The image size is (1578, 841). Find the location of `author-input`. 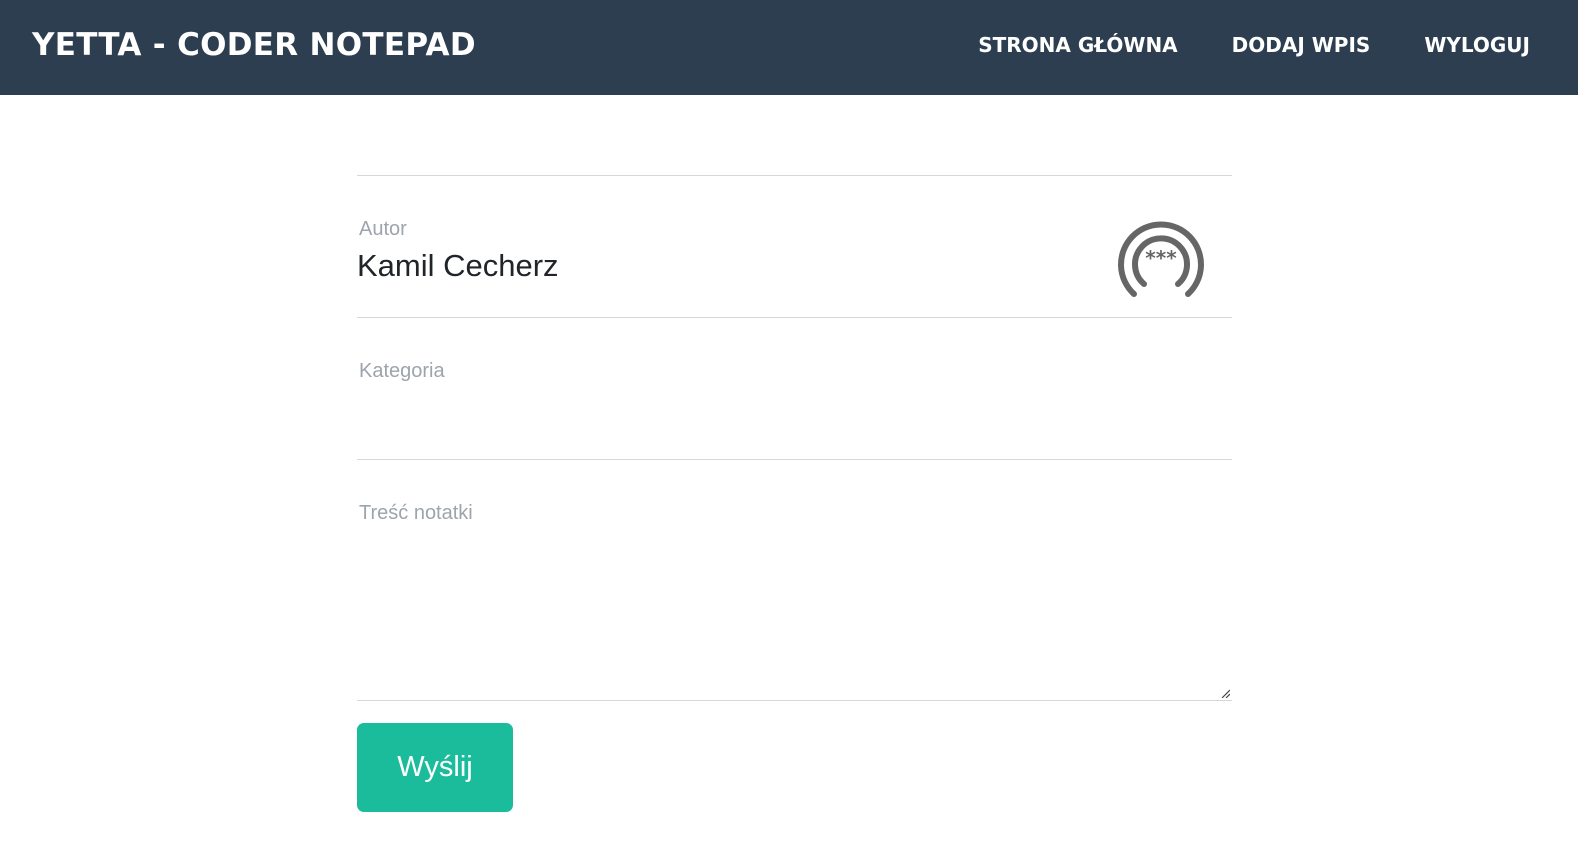

author-input is located at coordinates (707, 266).